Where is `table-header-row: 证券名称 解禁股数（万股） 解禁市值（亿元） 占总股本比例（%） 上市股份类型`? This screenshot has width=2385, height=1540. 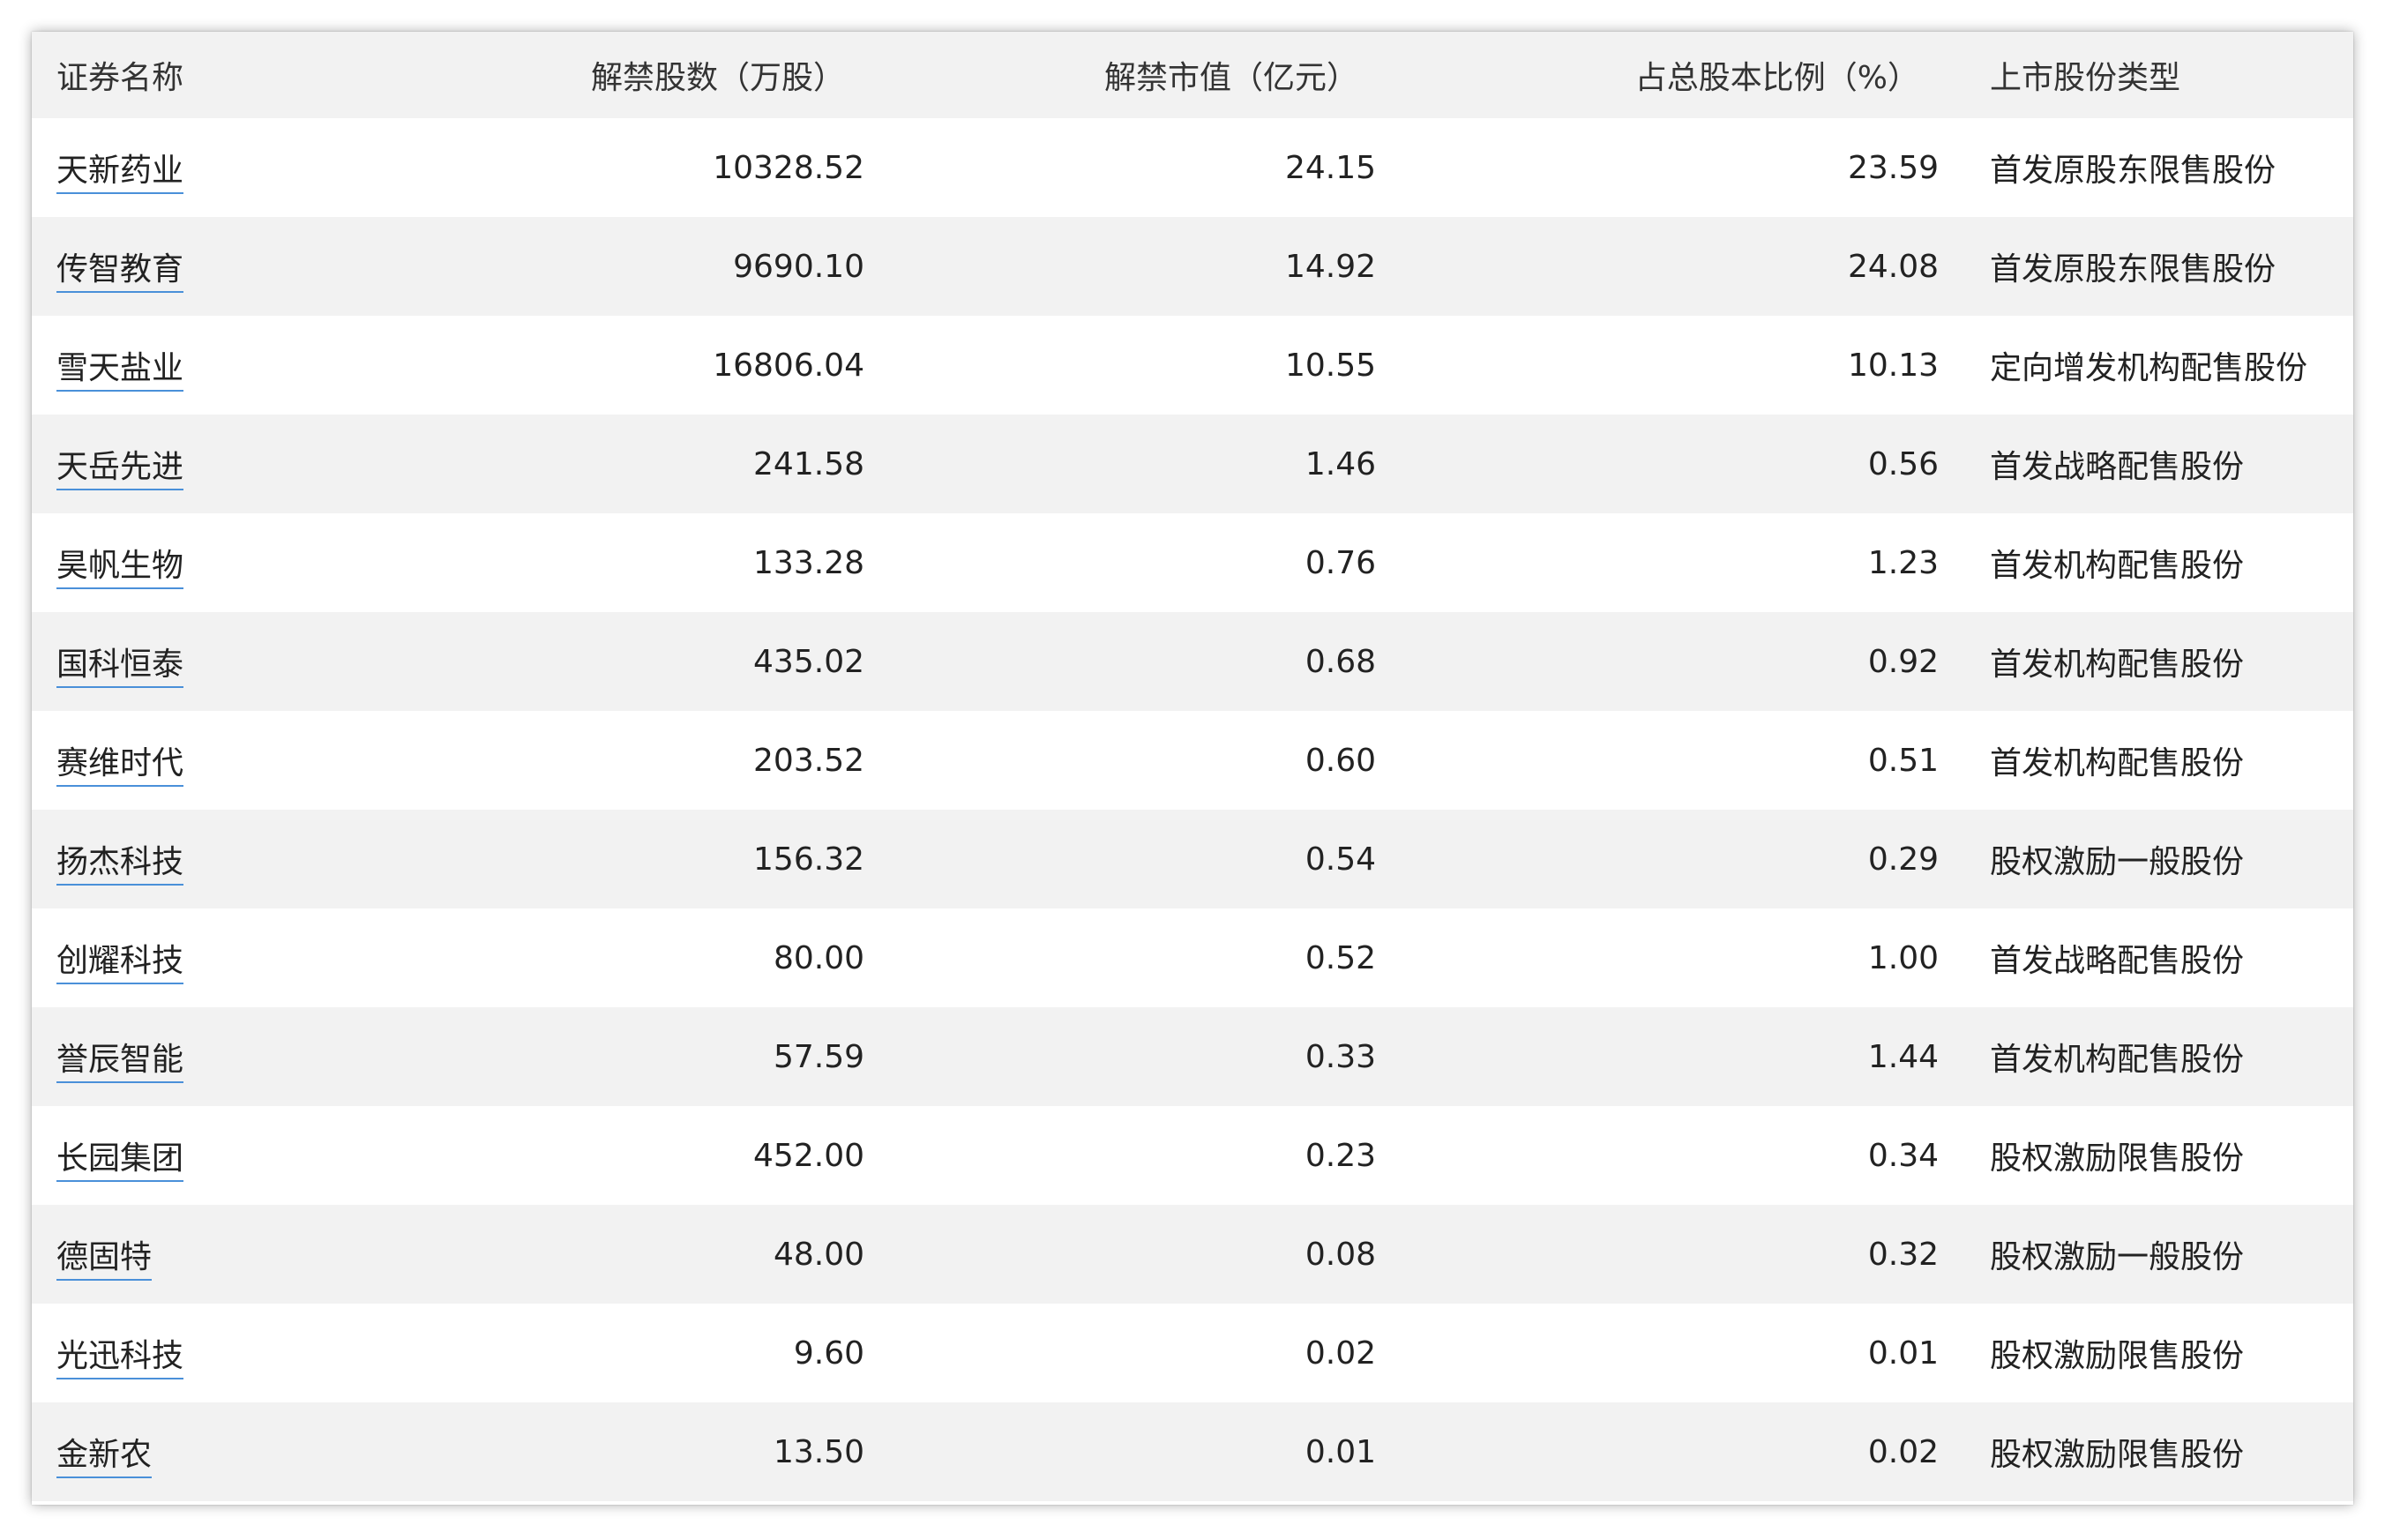
table-header-row: 证券名称 解禁股数（万股） 解禁市值（亿元） 占总股本比例（%） 上市股份类型 is located at coordinates (1192, 75).